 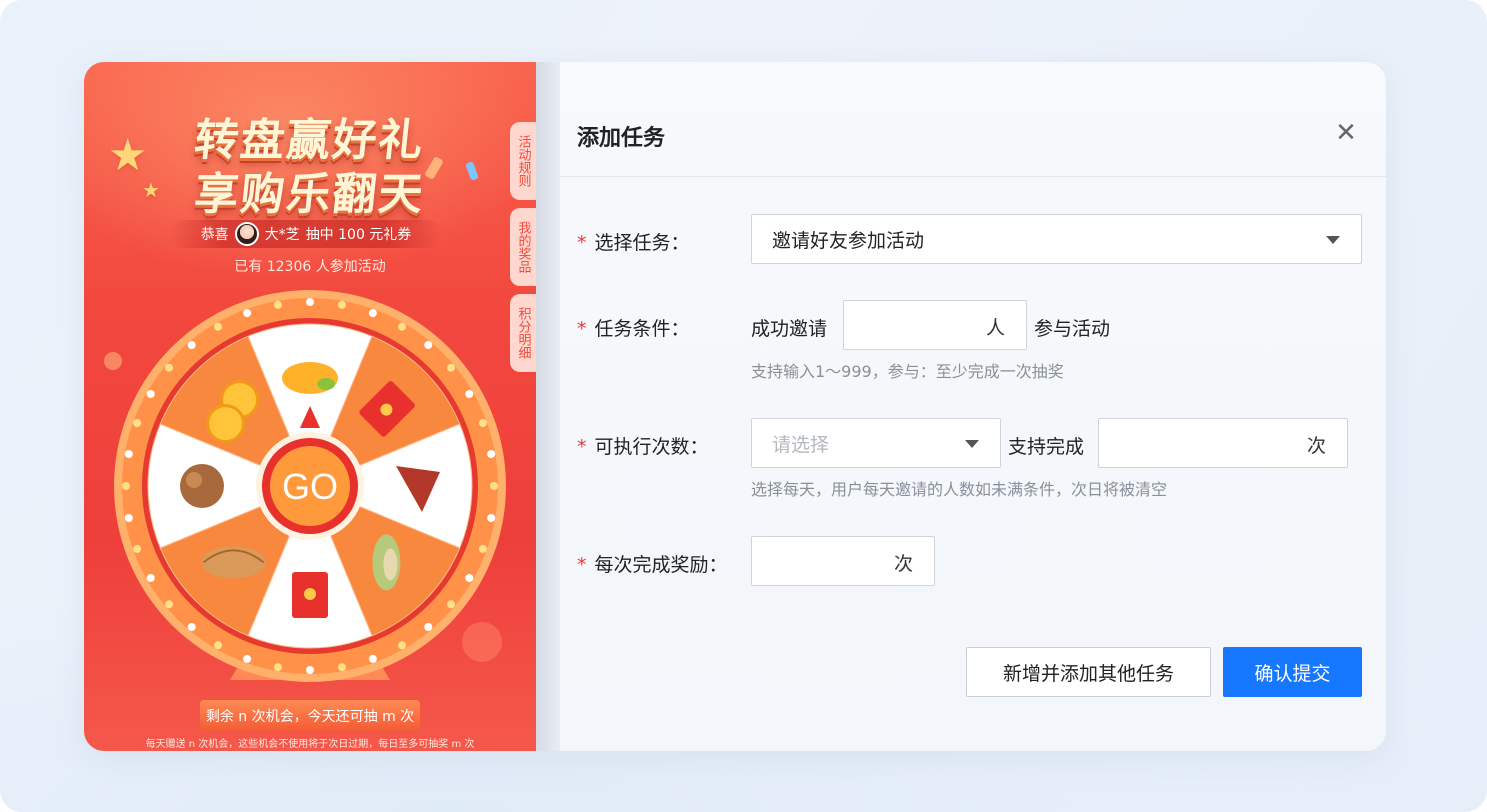 I want to click on dialog-divider, so click(x=973, y=176).